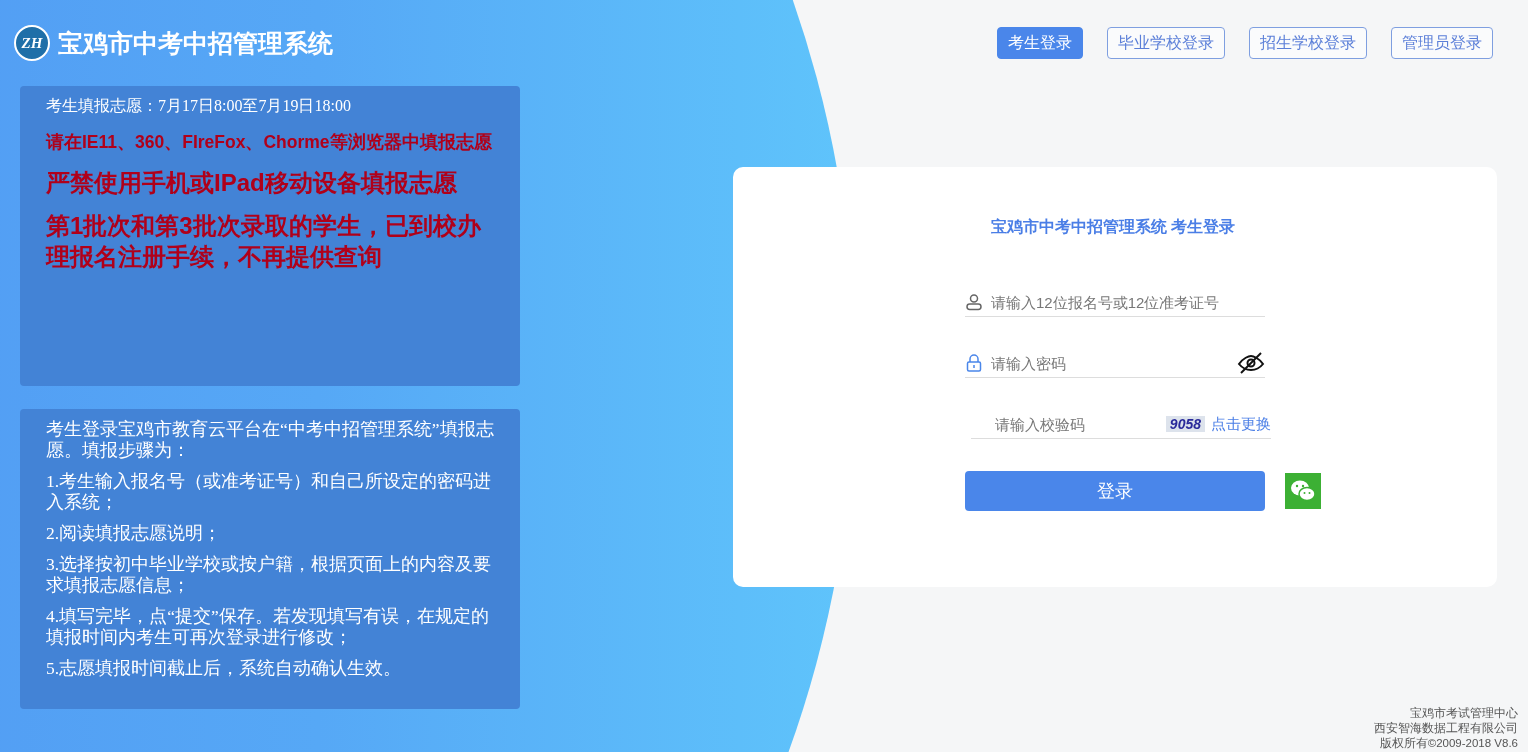 This screenshot has width=1528, height=752. Describe the element at coordinates (269, 492) in the screenshot. I see `instruction-text: 1.考生输入报名号（或准考证号）和自己所设定的密码进入系统；` at that location.